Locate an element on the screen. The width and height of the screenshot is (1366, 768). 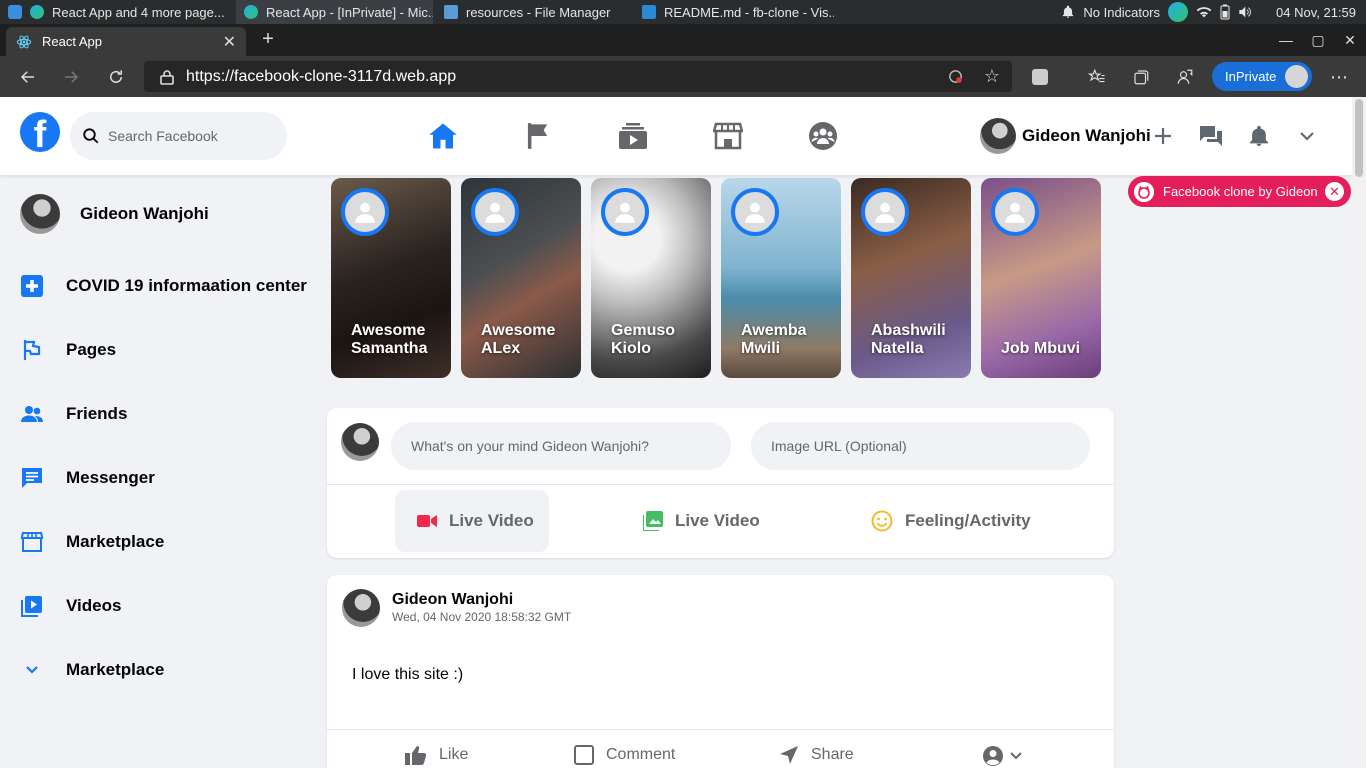
window-close-icon: ✕ is located at coordinates (1350, 40).